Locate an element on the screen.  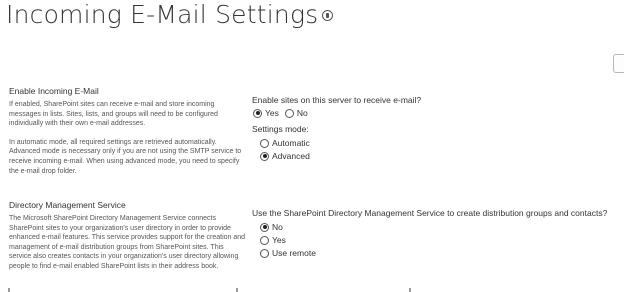
settings-mode-automatic-option: Automatic is located at coordinates (285, 143).